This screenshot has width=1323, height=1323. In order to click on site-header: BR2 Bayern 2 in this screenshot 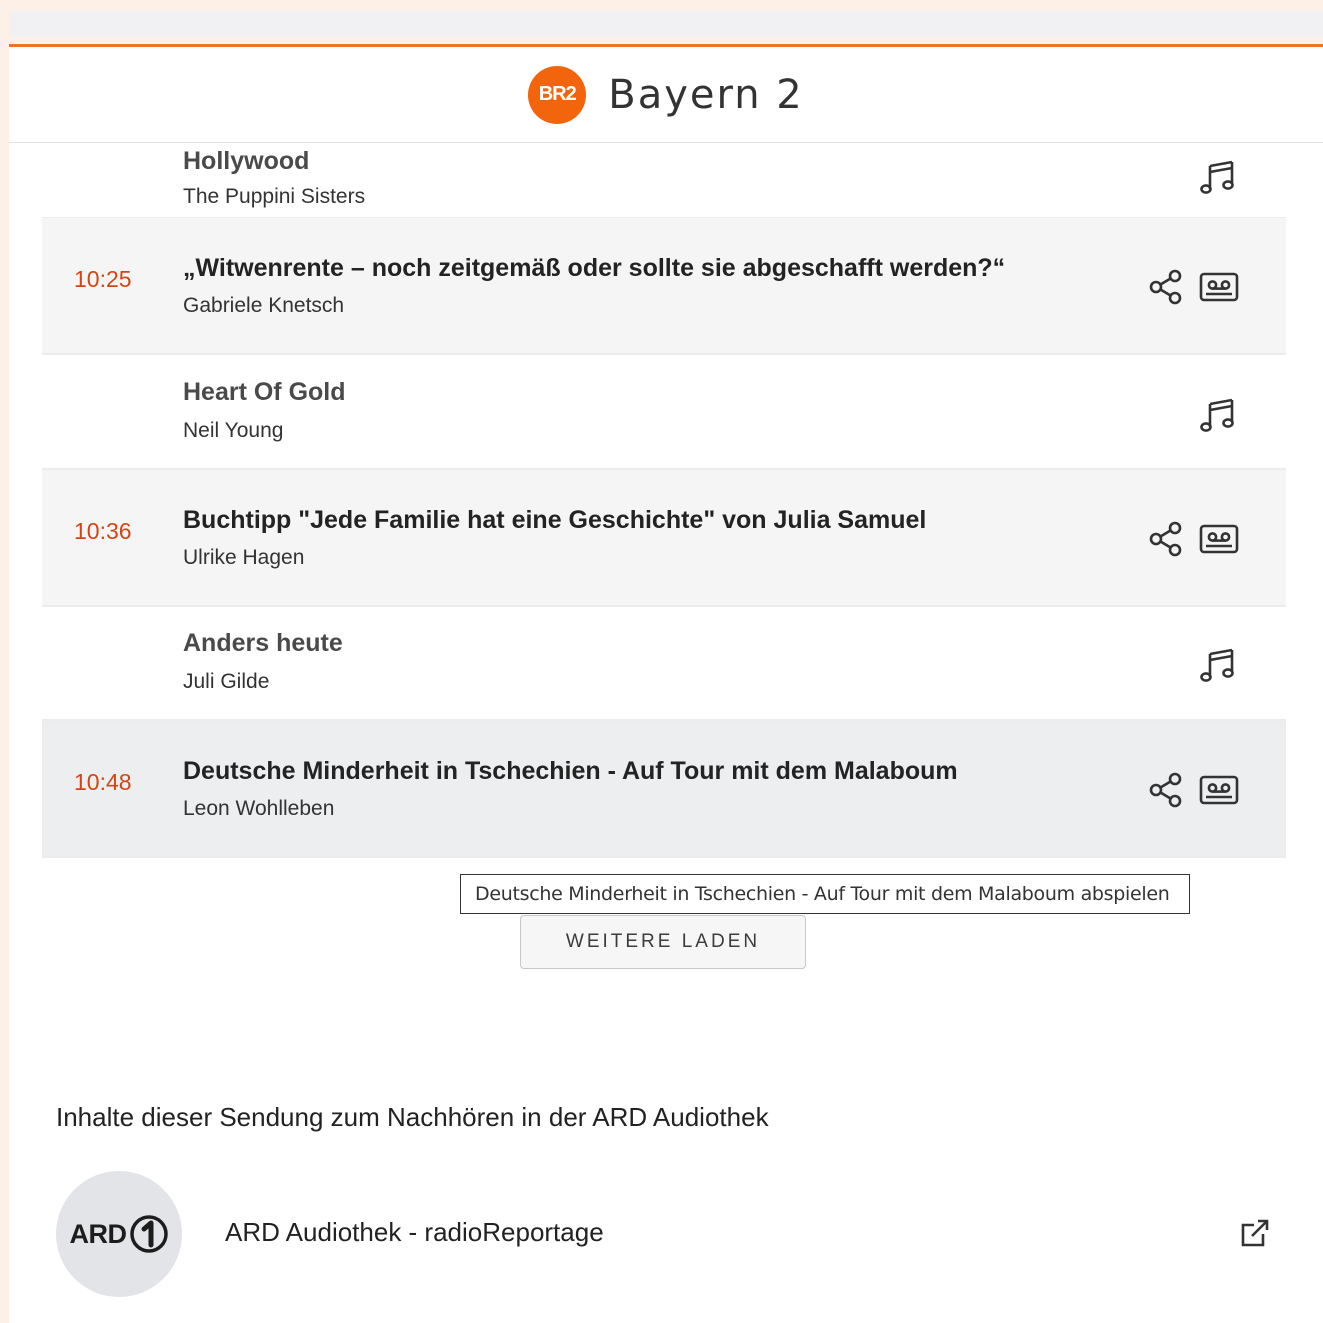, I will do `click(666, 95)`.